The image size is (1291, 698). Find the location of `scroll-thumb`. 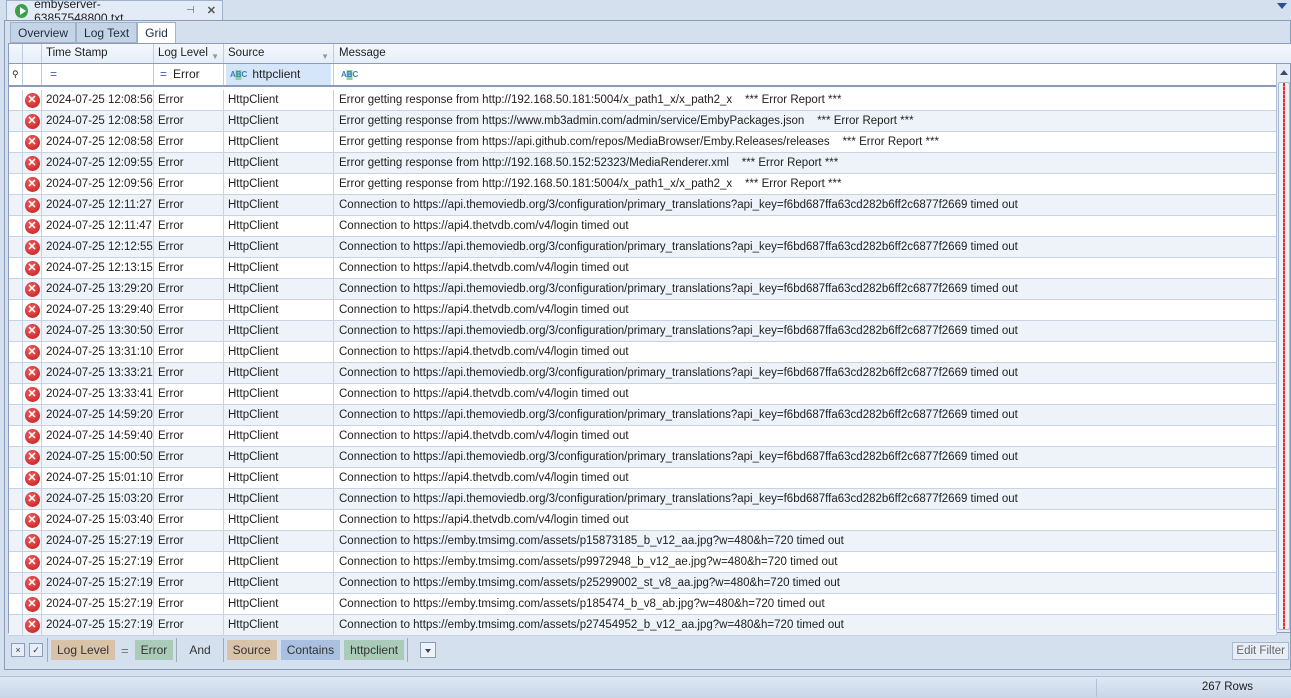

scroll-thumb is located at coordinates (1284, 356).